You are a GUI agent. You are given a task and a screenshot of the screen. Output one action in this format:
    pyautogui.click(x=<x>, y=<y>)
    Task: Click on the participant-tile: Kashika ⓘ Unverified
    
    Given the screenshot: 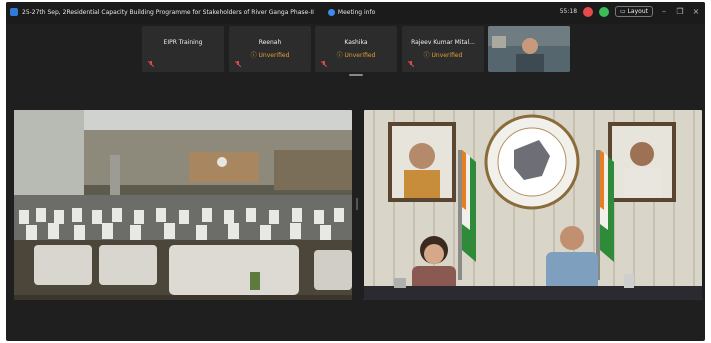 What is the action you would take?
    pyautogui.click(x=356, y=49)
    